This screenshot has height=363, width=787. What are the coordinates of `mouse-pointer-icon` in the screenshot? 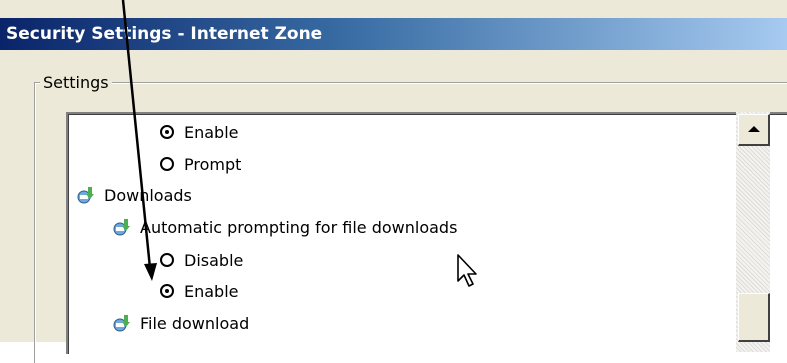 It's located at (467, 270).